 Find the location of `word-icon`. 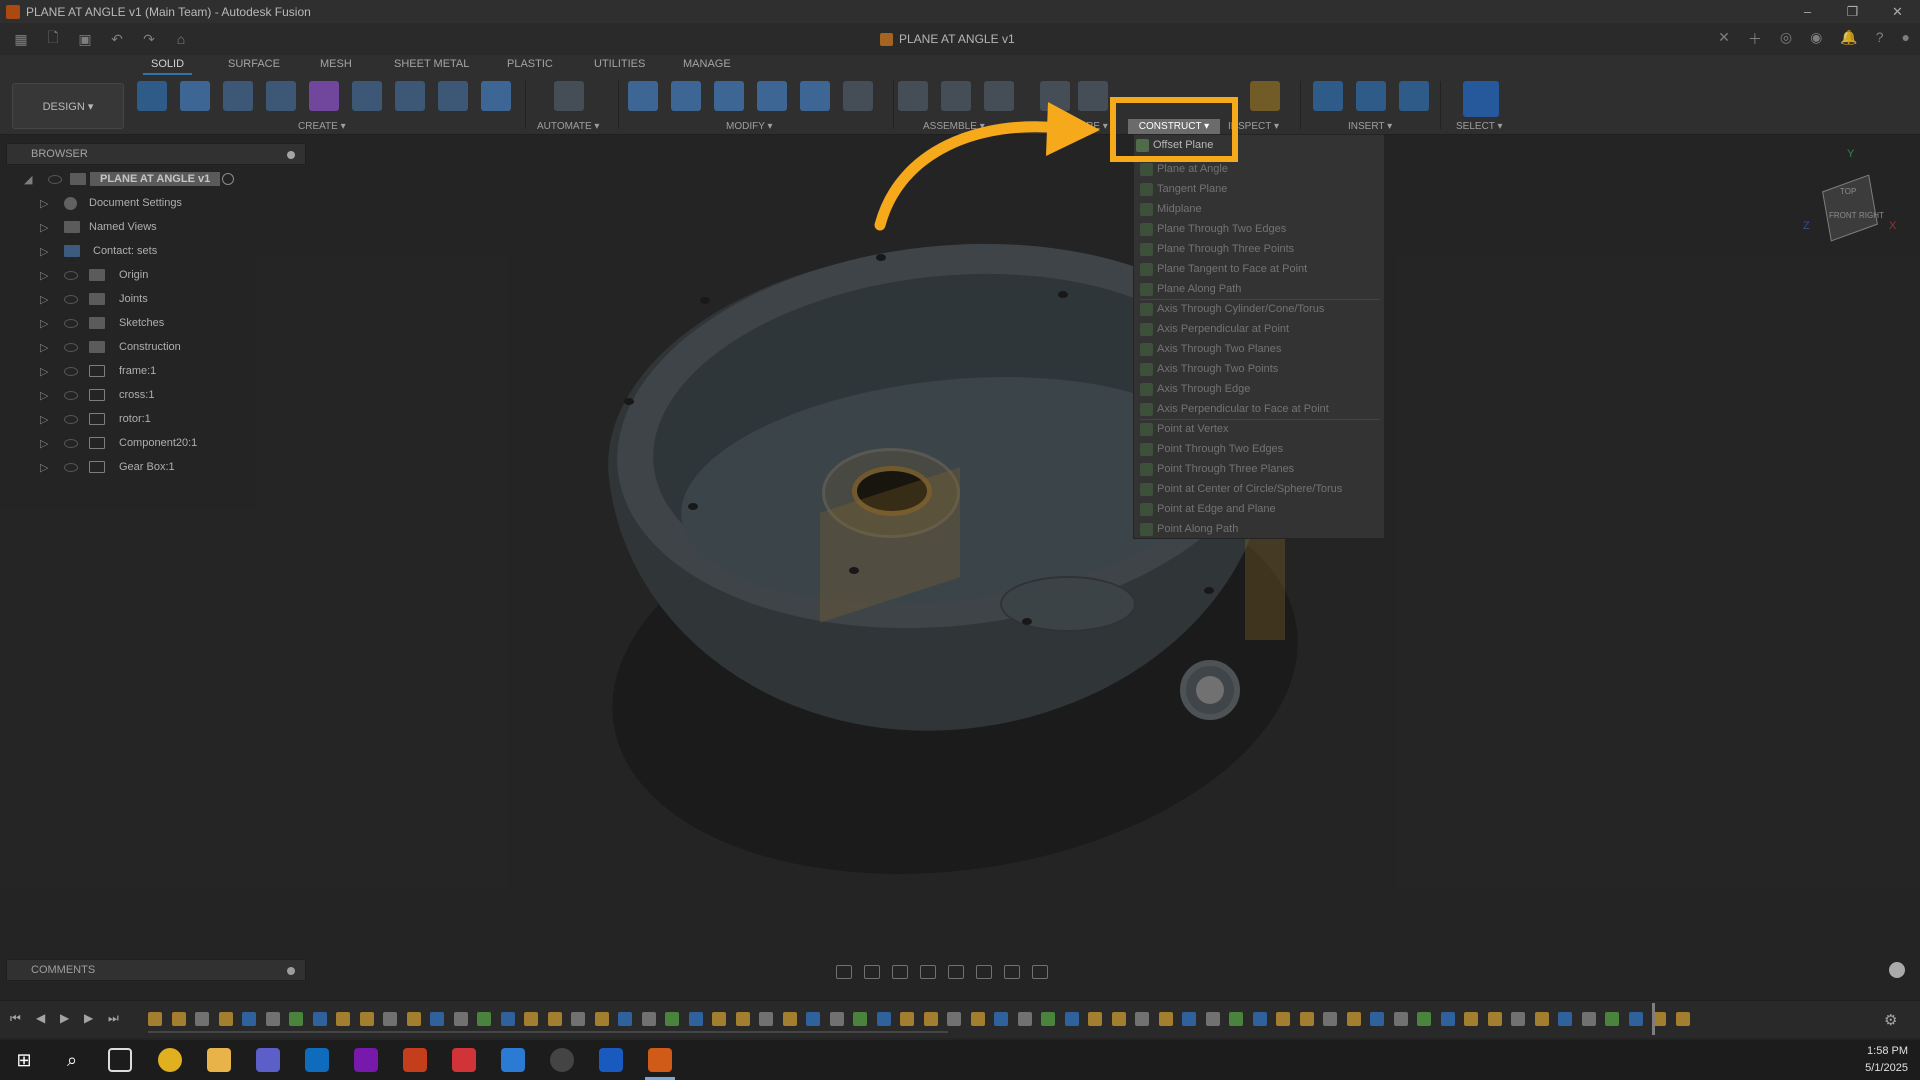

word-icon is located at coordinates (611, 1060).